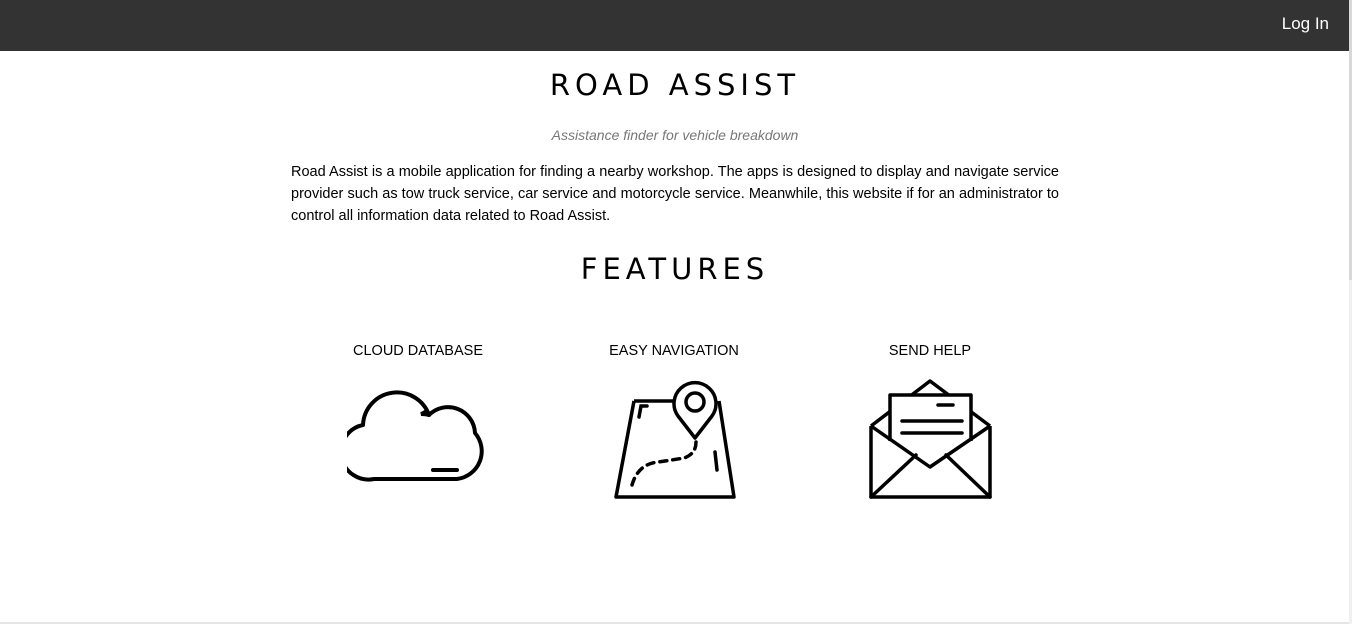 This screenshot has width=1352, height=624. I want to click on page-subtitle: Assistance finder for vehicle breakdown, so click(675, 135).